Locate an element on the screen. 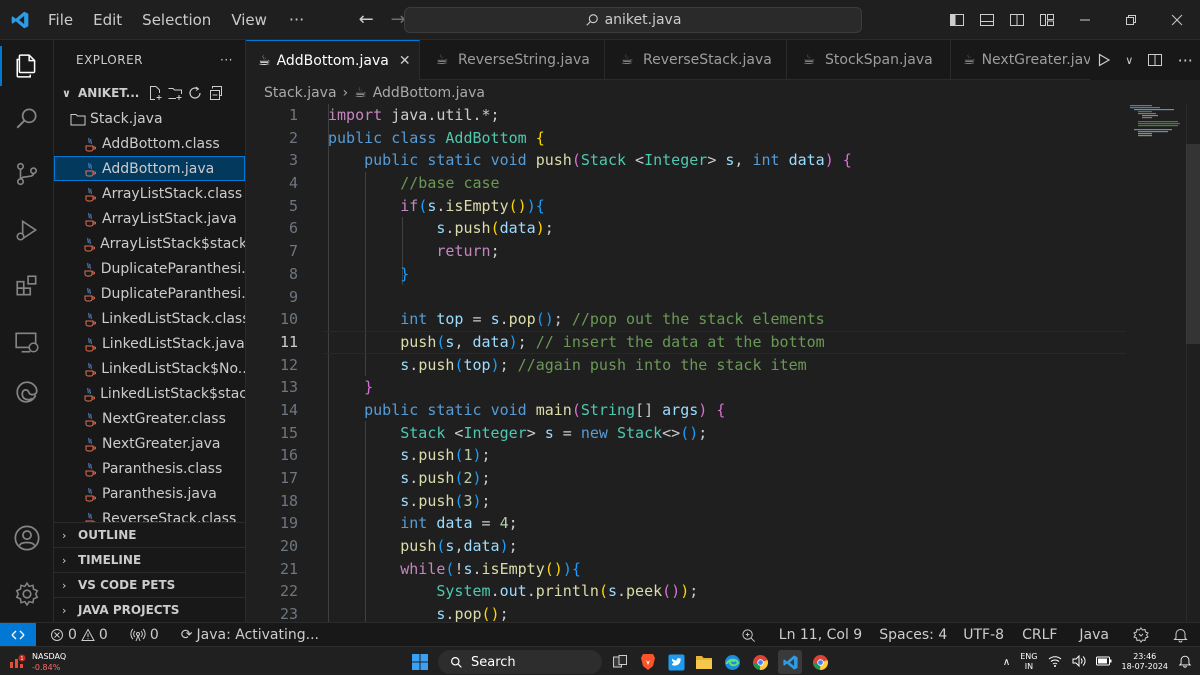  stock-widget: 1 NASDAQ -0.84% is located at coordinates (37, 662).